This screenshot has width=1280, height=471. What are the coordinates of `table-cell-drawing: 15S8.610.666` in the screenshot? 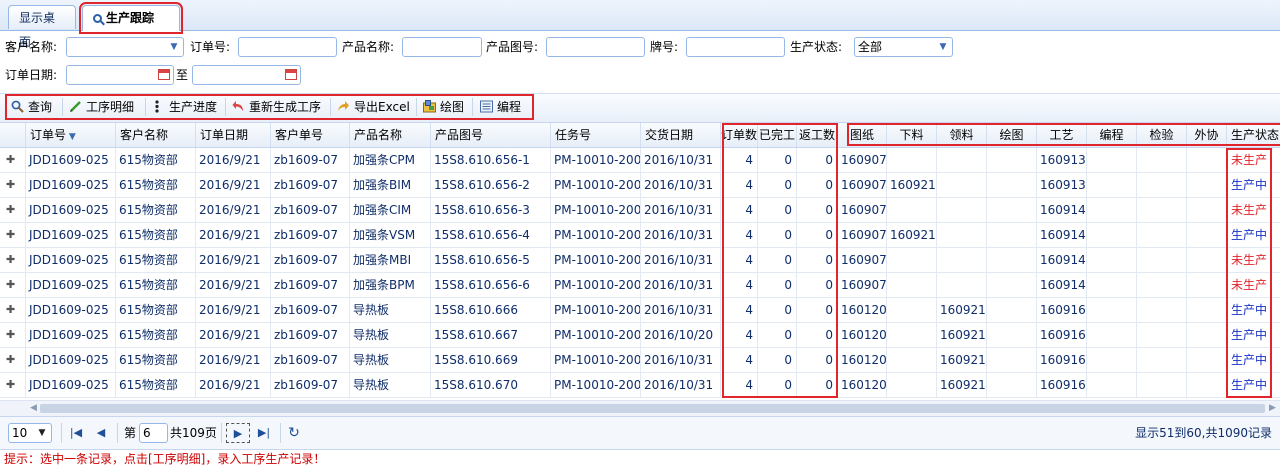 It's located at (491, 310).